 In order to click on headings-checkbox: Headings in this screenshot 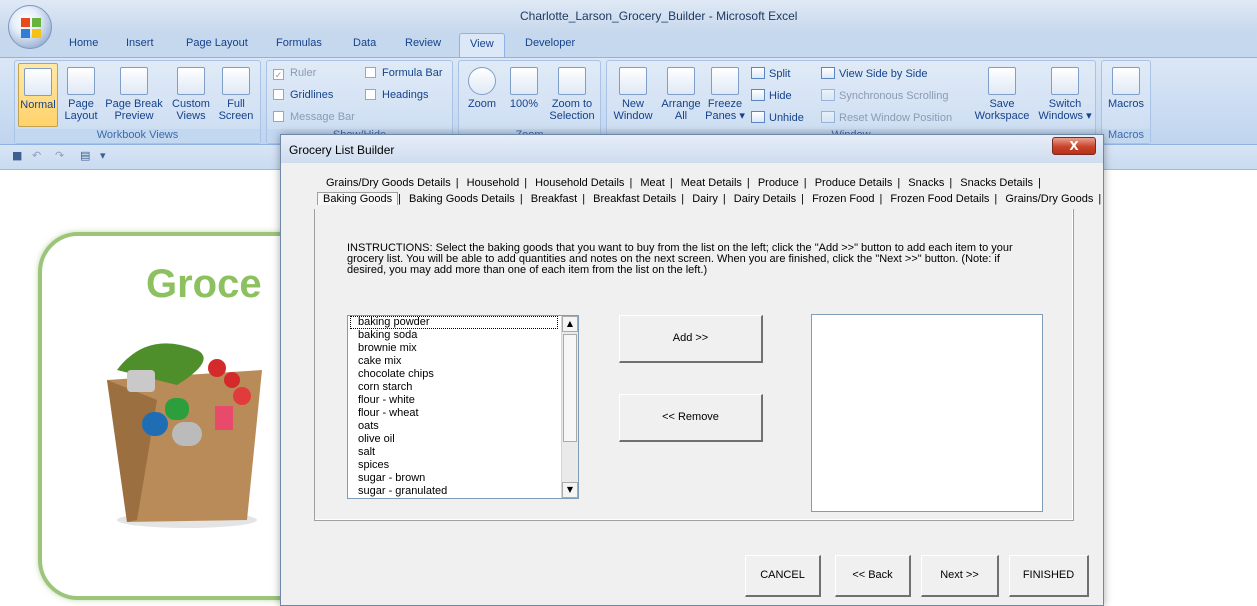, I will do `click(396, 95)`.